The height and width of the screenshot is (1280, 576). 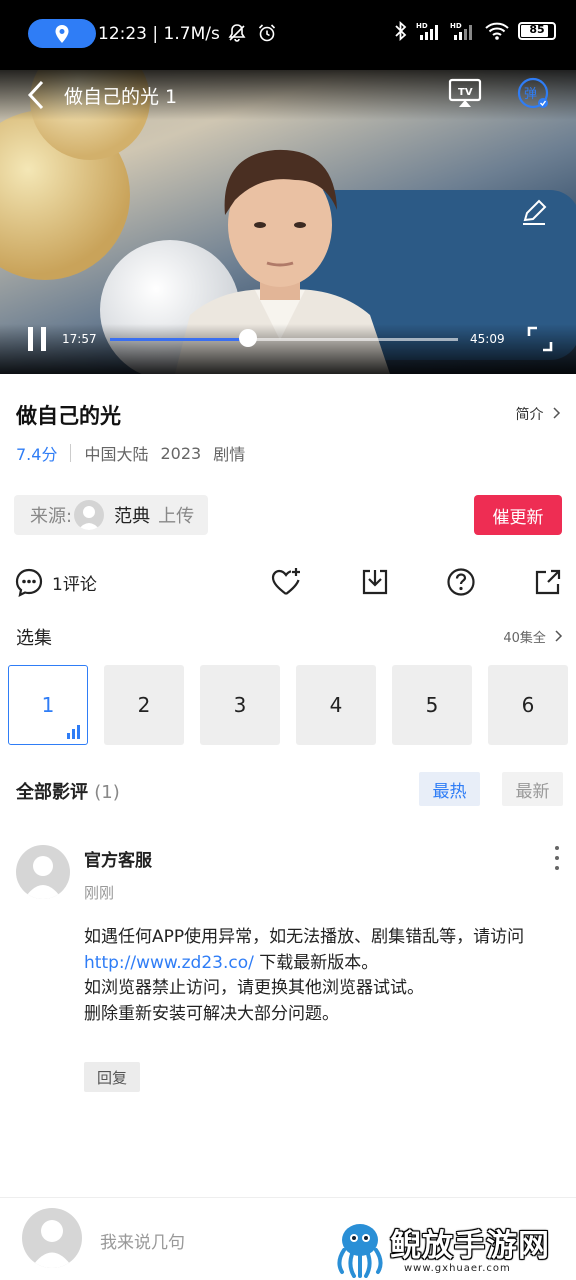 What do you see at coordinates (288, 705) in the screenshot?
I see `episode-list: 1 2 3 4 5 6` at bounding box center [288, 705].